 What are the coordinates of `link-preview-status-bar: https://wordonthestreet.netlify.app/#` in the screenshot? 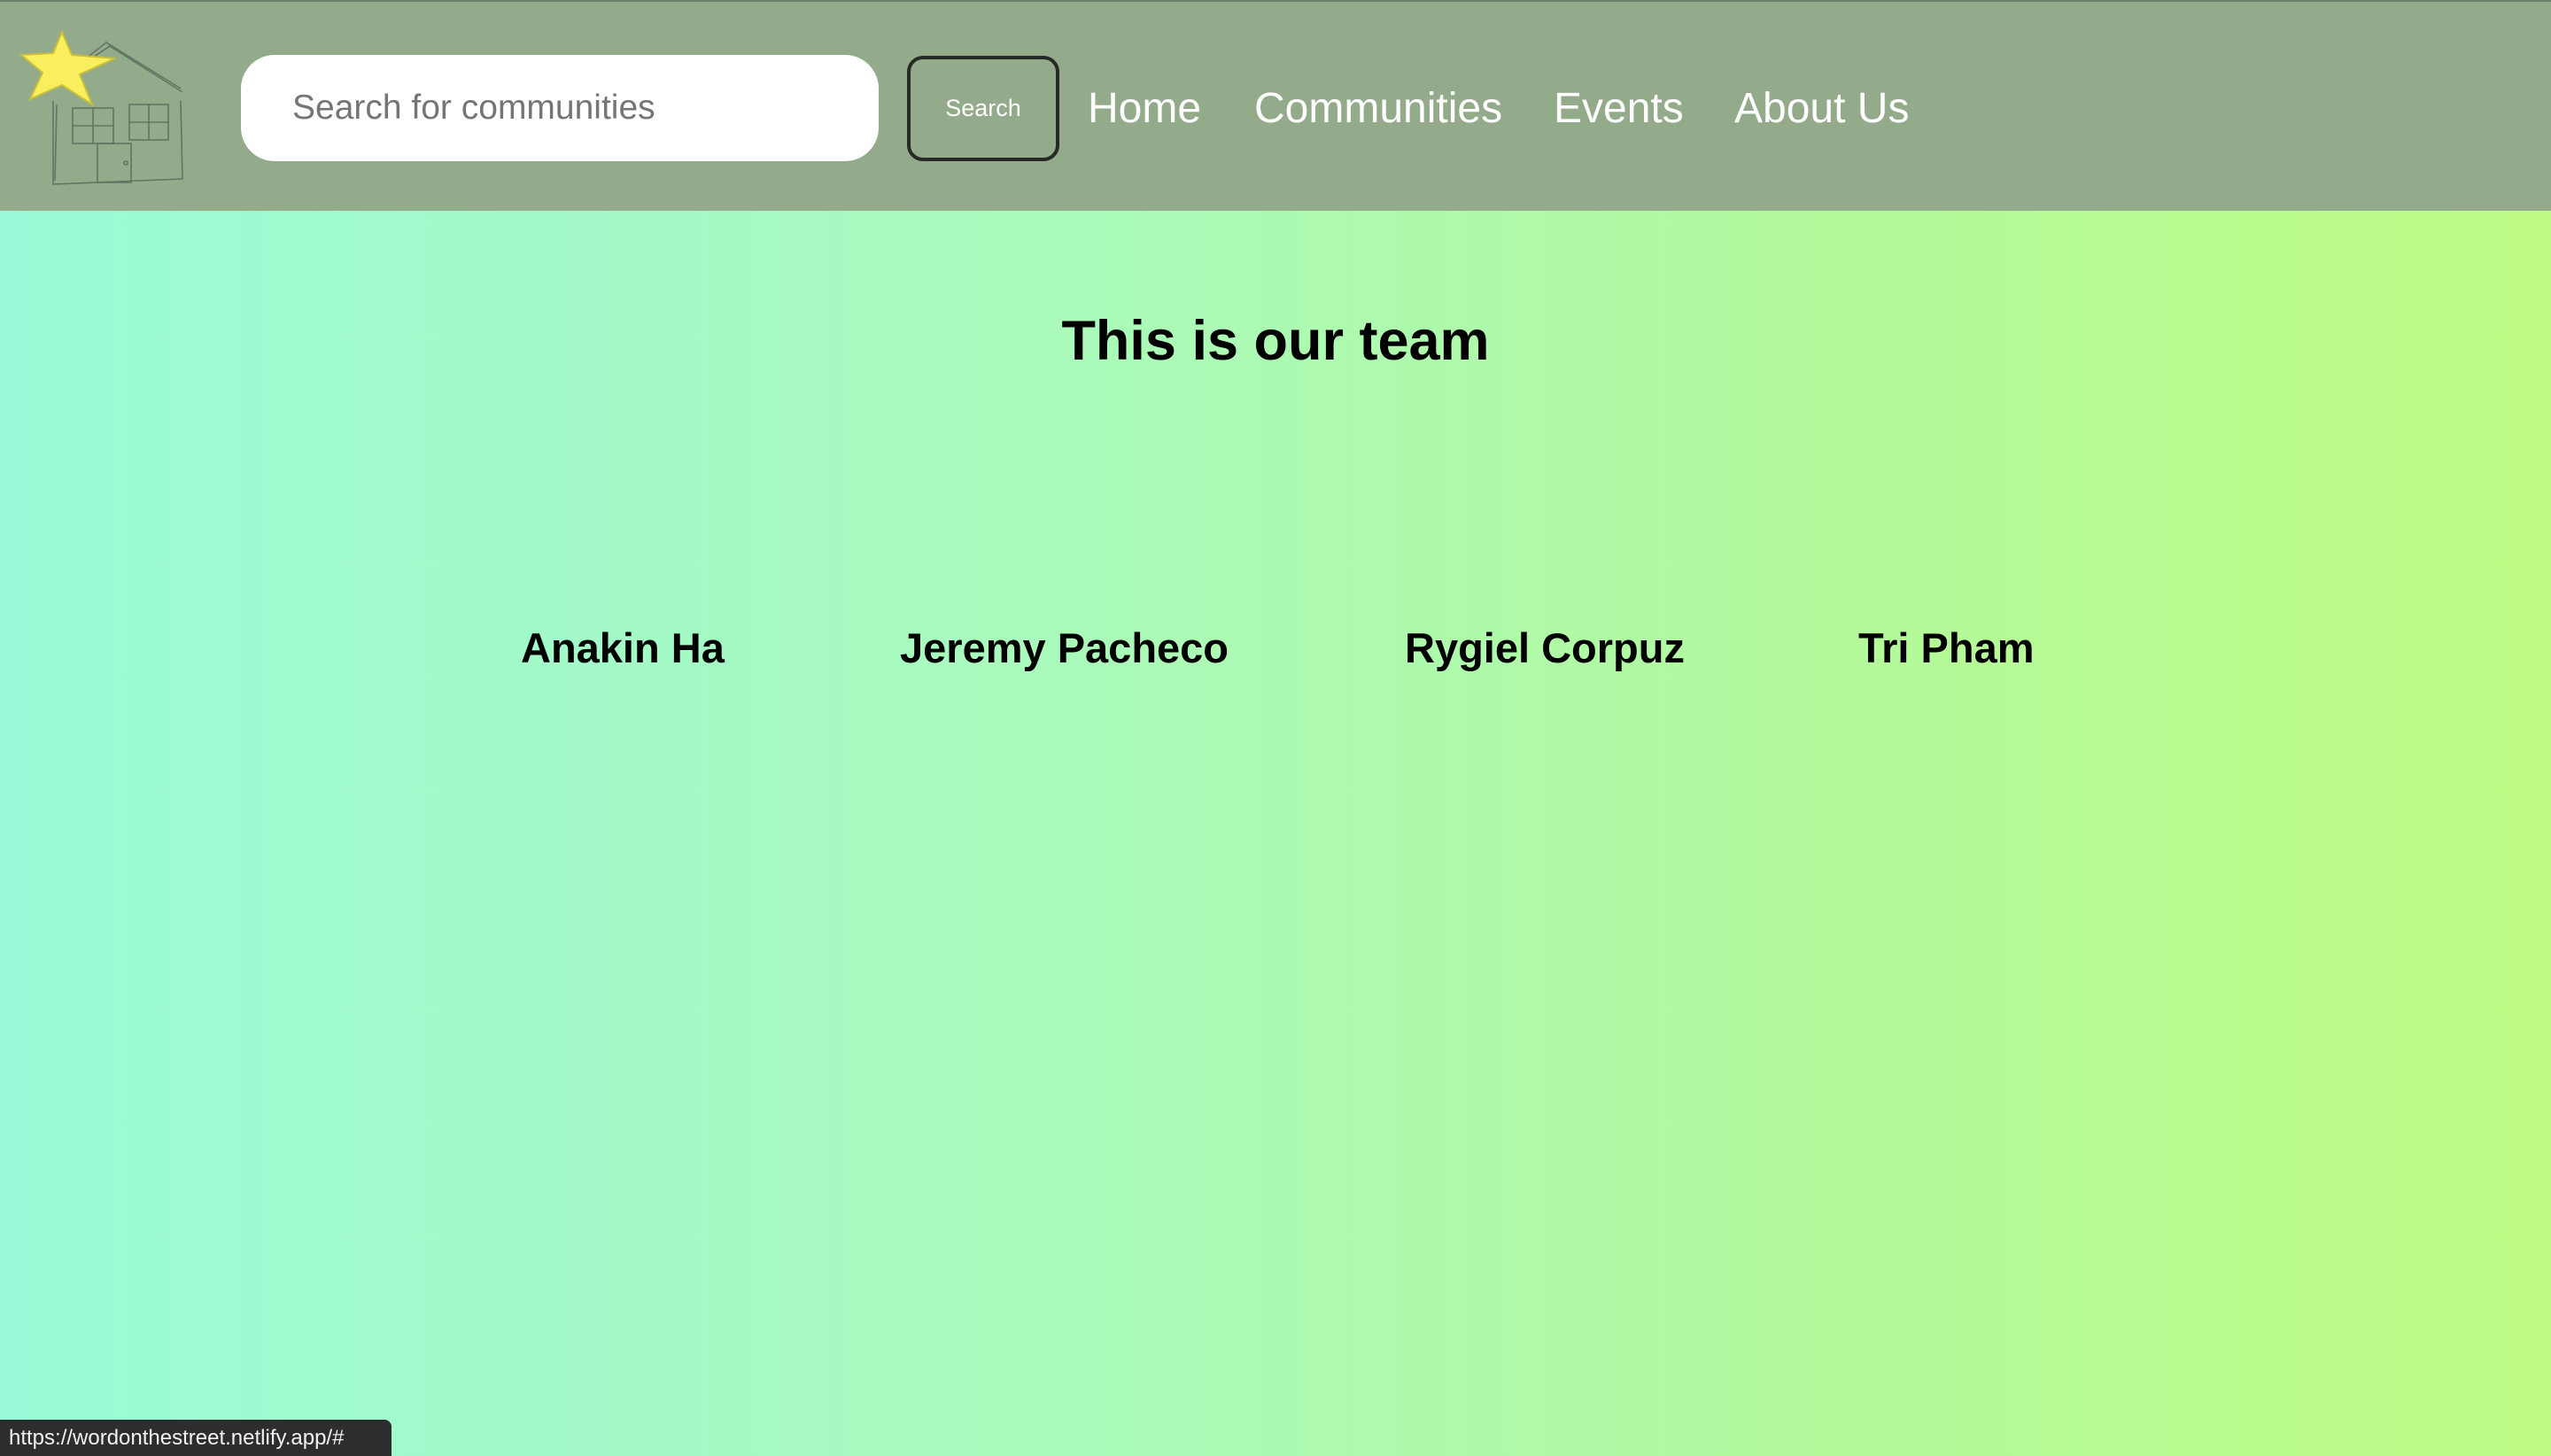 It's located at (196, 1438).